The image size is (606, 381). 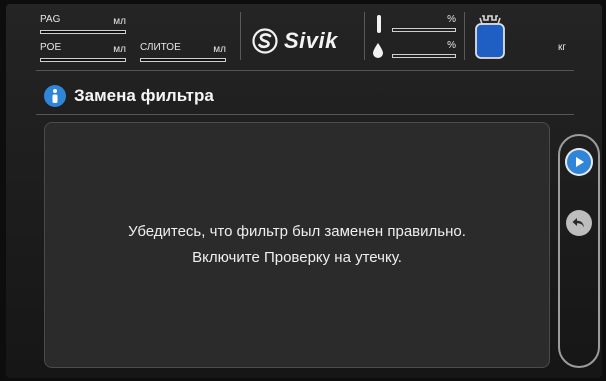 What do you see at coordinates (55, 96) in the screenshot?
I see `info-icon` at bounding box center [55, 96].